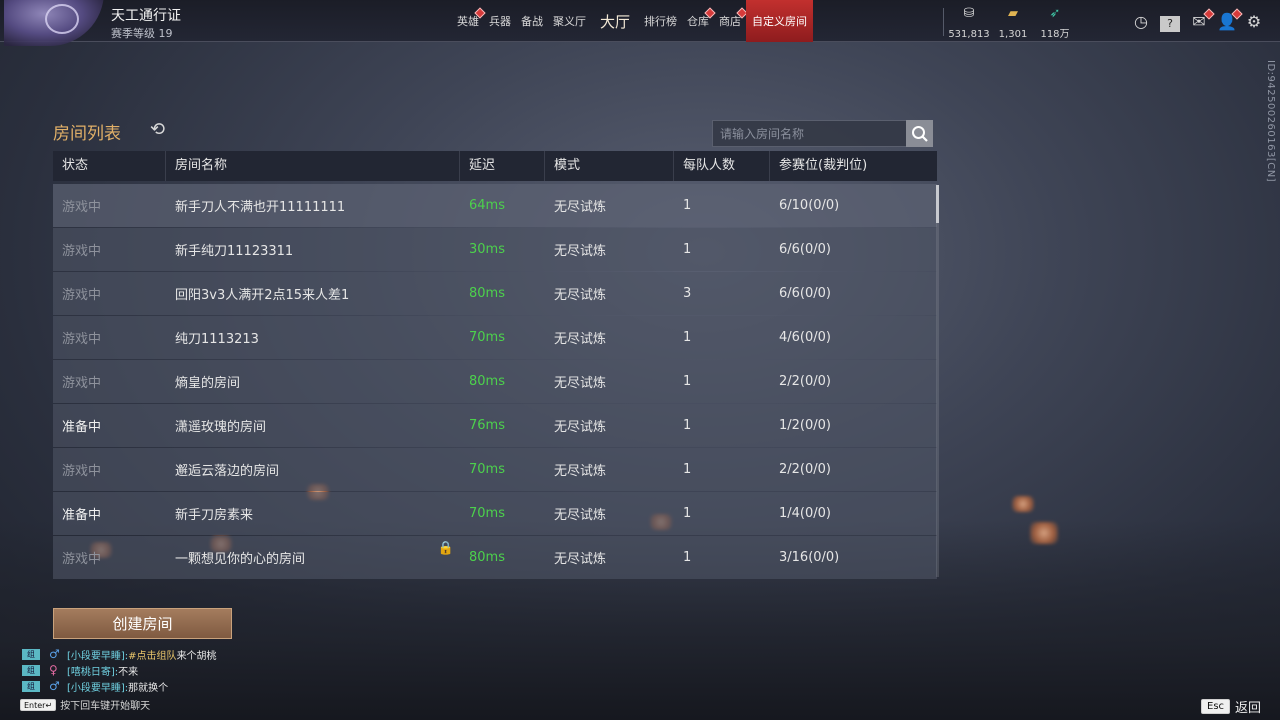 The height and width of the screenshot is (720, 1280). What do you see at coordinates (805, 425) in the screenshot?
I see `room-slots: 1/2(0/0)` at bounding box center [805, 425].